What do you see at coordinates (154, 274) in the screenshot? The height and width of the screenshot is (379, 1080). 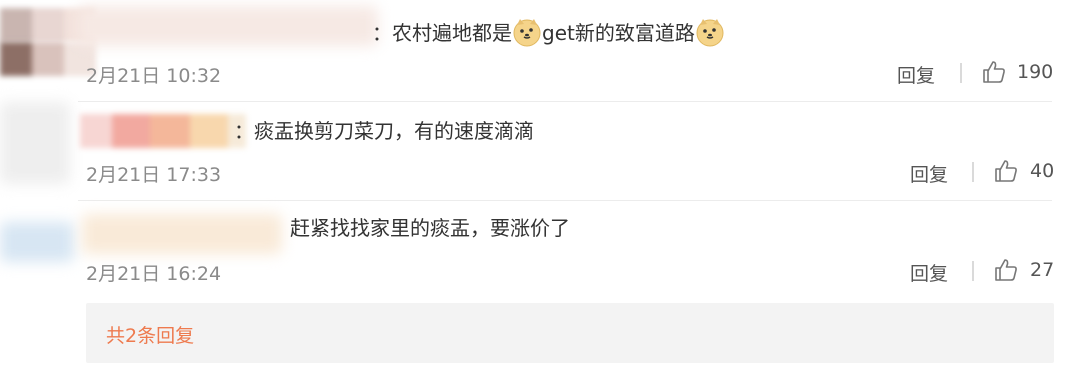 I see `comment-timestamp: 2月21日 16:24` at bounding box center [154, 274].